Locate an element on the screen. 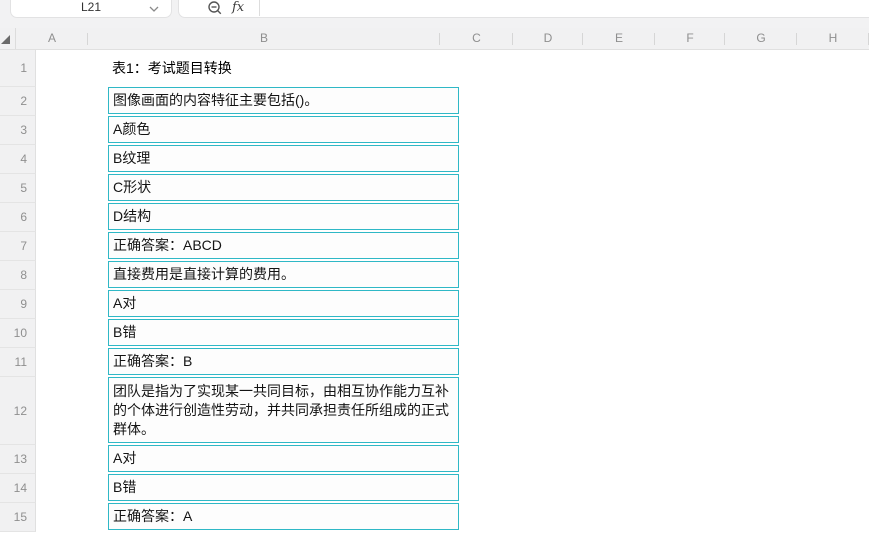  cell-b5: C形状 is located at coordinates (283, 187).